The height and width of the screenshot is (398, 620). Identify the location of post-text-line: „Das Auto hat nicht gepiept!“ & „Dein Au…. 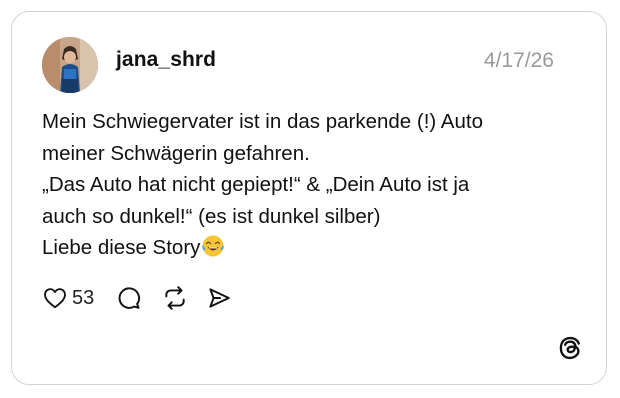
(256, 184).